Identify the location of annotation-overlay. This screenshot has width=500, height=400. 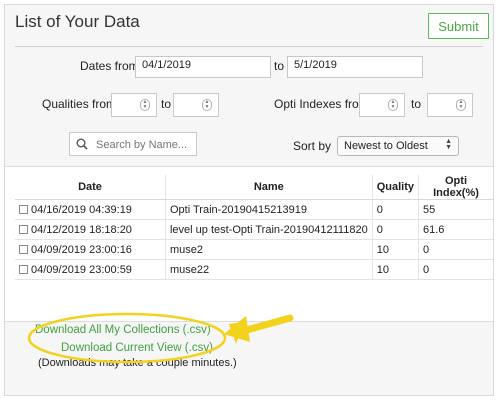
(160, 338).